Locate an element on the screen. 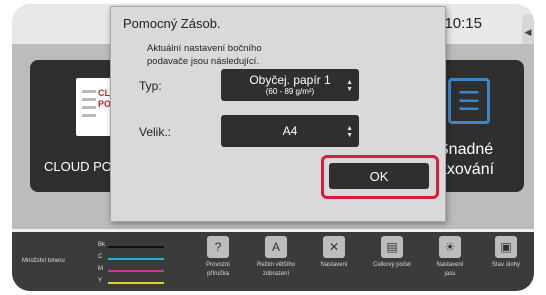  paper-size-value: A4 is located at coordinates (290, 131).